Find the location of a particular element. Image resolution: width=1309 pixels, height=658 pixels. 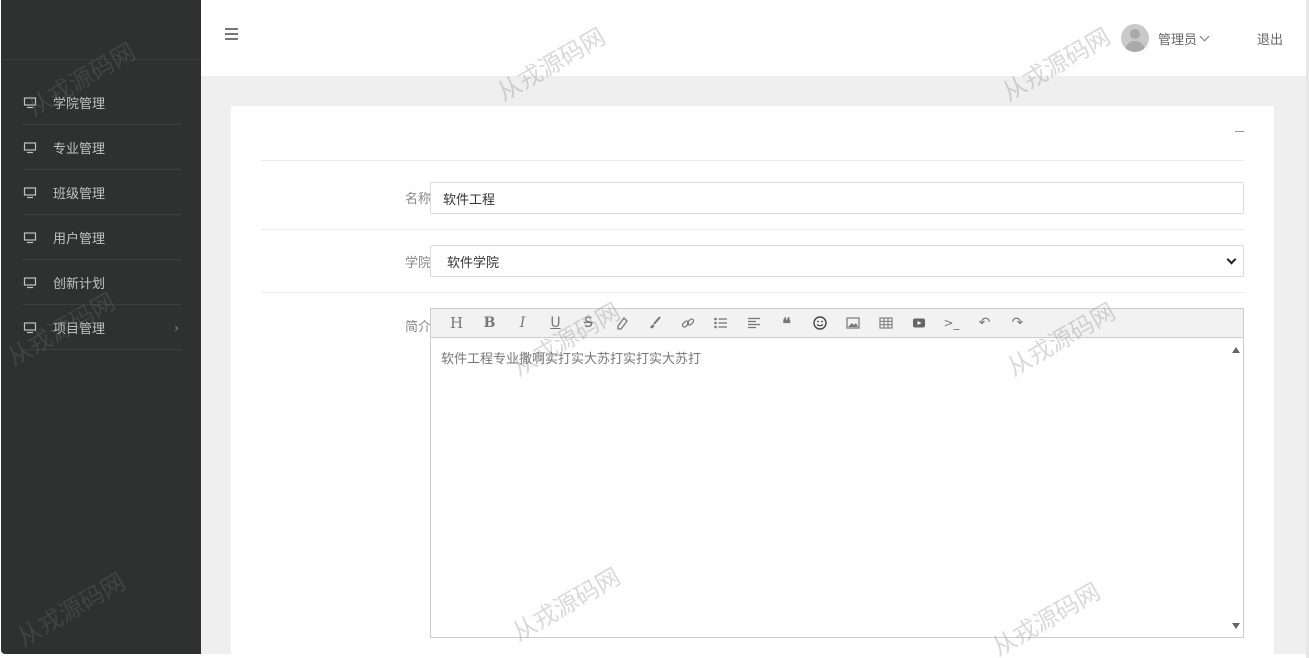

sidebar-item-label: 创新计划 is located at coordinates (79, 284).